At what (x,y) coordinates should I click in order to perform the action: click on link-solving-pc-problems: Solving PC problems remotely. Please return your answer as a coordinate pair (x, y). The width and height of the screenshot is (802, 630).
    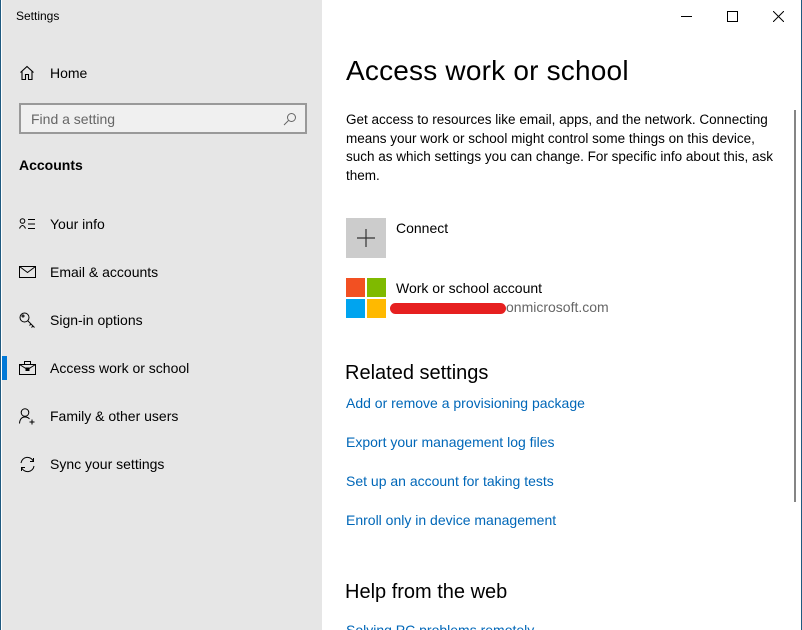
    Looking at the image, I should click on (440, 626).